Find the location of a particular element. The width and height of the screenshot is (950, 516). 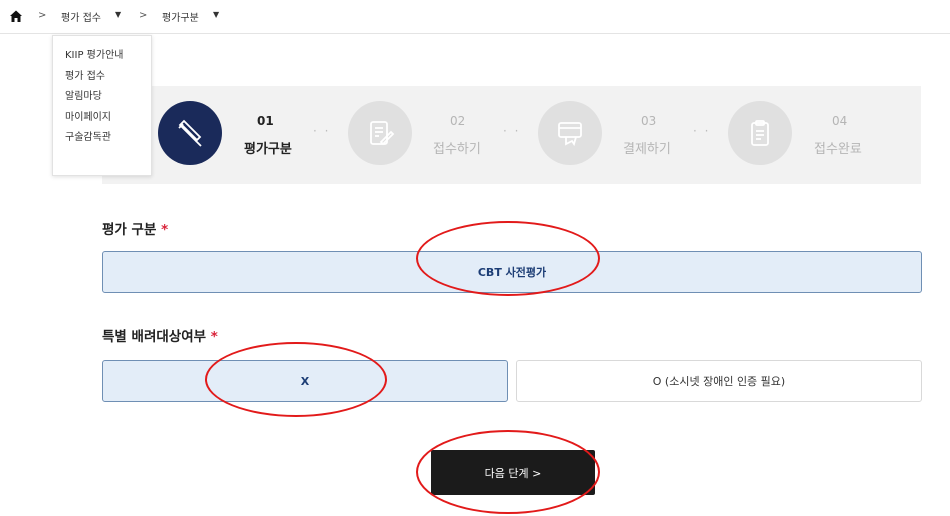

breadcrumb-item-eval-apply: 평가 접수 is located at coordinates (81, 16).